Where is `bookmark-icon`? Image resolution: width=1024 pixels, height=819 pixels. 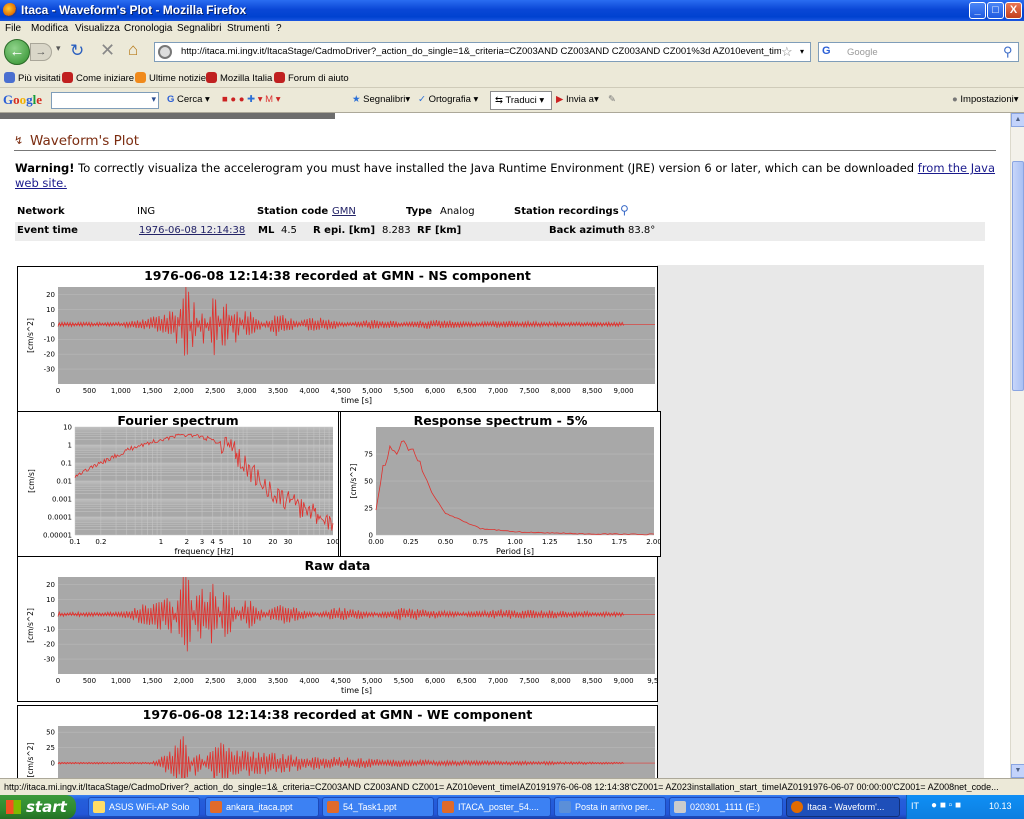
bookmark-icon is located at coordinates (211, 77).